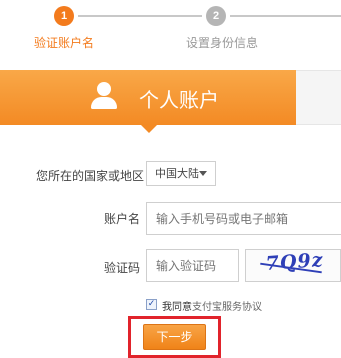 The image size is (341, 358). I want to click on step-2-label: 设置身份信息, so click(222, 43).